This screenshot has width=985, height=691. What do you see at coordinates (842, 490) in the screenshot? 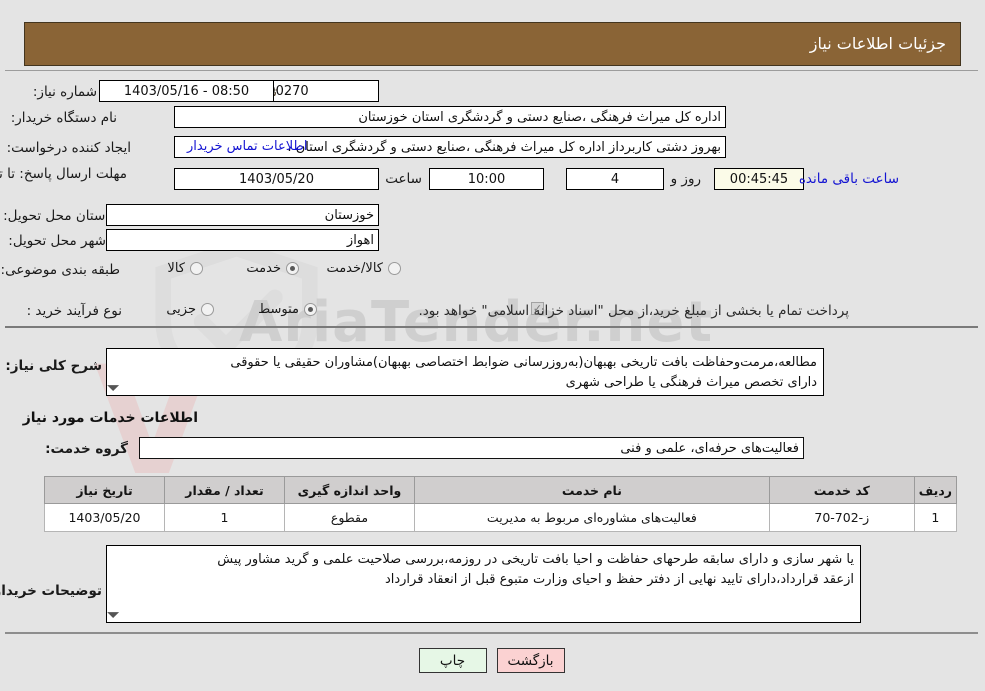
I see `col-service-code: کد خدمت` at bounding box center [842, 490].